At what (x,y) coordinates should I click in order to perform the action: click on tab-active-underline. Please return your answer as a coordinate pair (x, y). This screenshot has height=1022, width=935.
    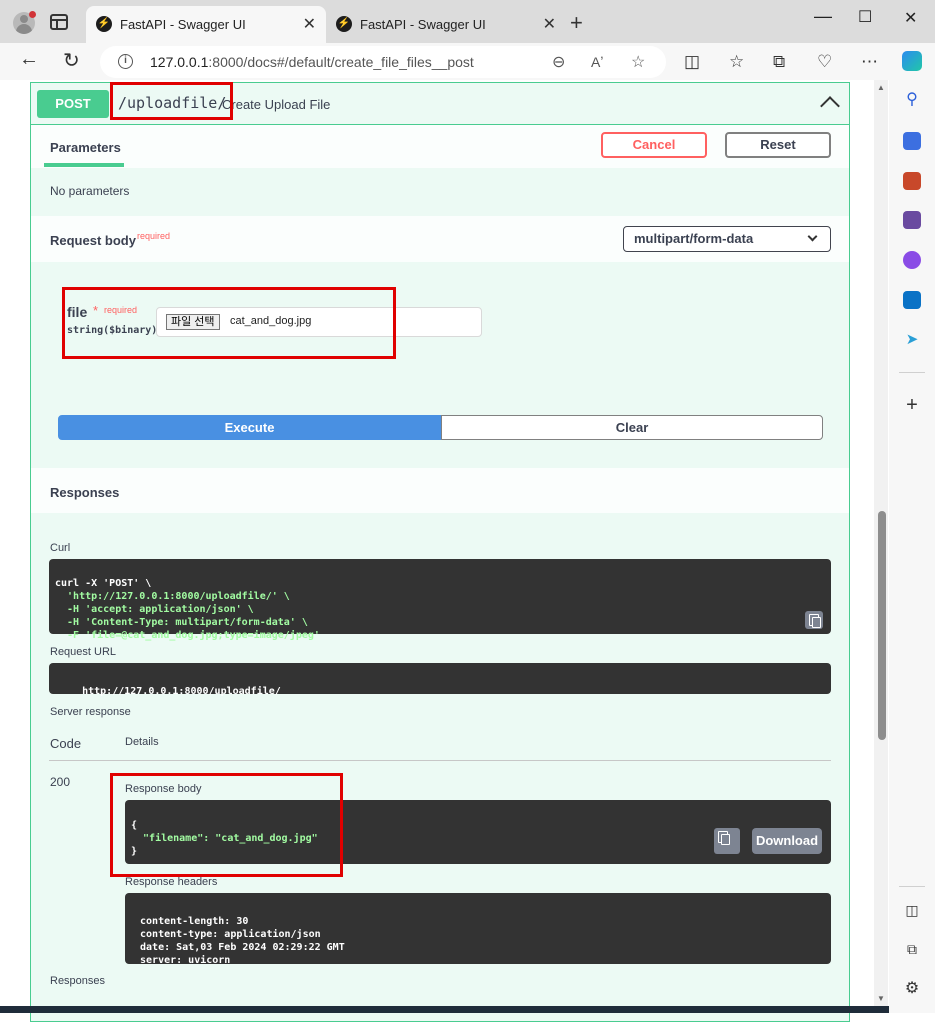
    Looking at the image, I should click on (84, 165).